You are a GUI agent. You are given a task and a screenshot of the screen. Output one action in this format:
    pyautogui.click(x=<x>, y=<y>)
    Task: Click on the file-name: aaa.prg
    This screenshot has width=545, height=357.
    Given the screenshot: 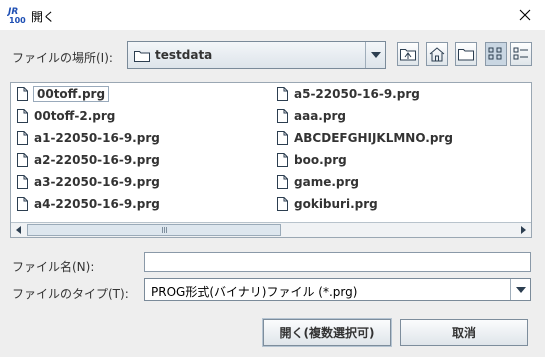 What is the action you would take?
    pyautogui.click(x=320, y=116)
    